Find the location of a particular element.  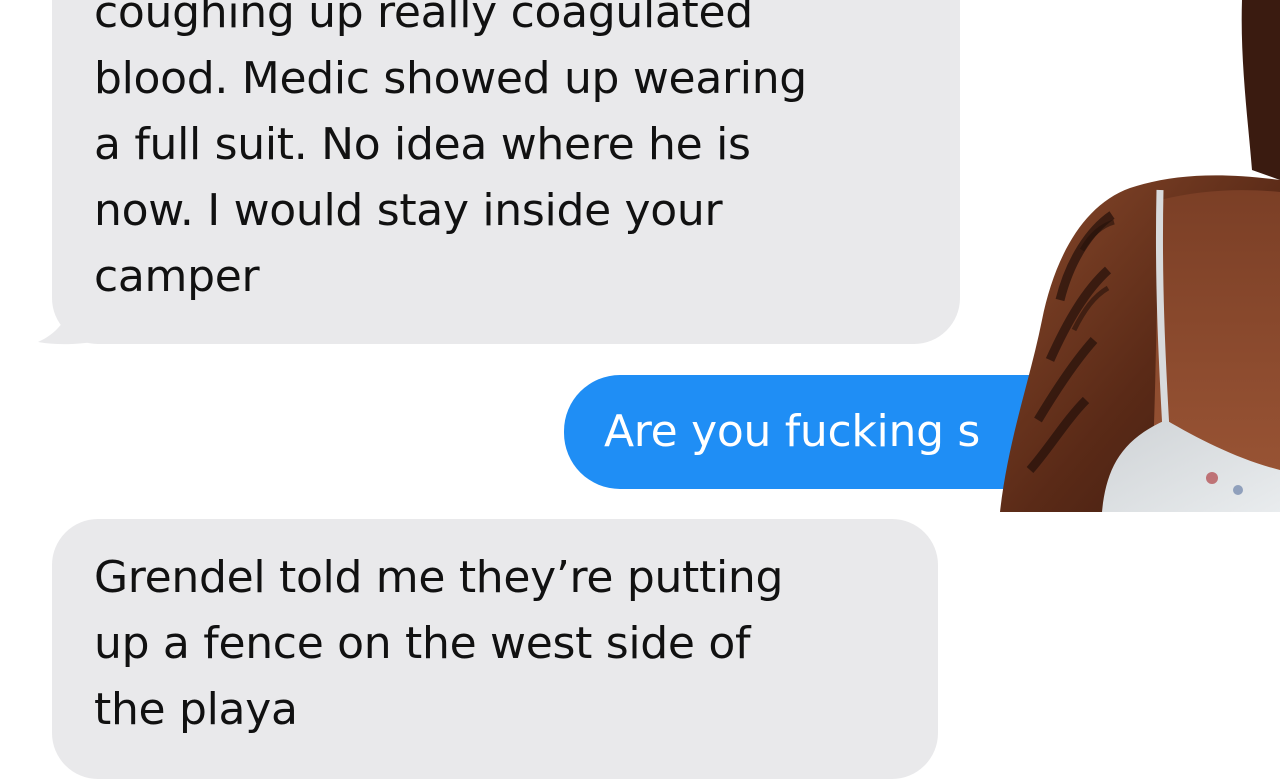

person-cutout-image is located at coordinates (1140, 256).